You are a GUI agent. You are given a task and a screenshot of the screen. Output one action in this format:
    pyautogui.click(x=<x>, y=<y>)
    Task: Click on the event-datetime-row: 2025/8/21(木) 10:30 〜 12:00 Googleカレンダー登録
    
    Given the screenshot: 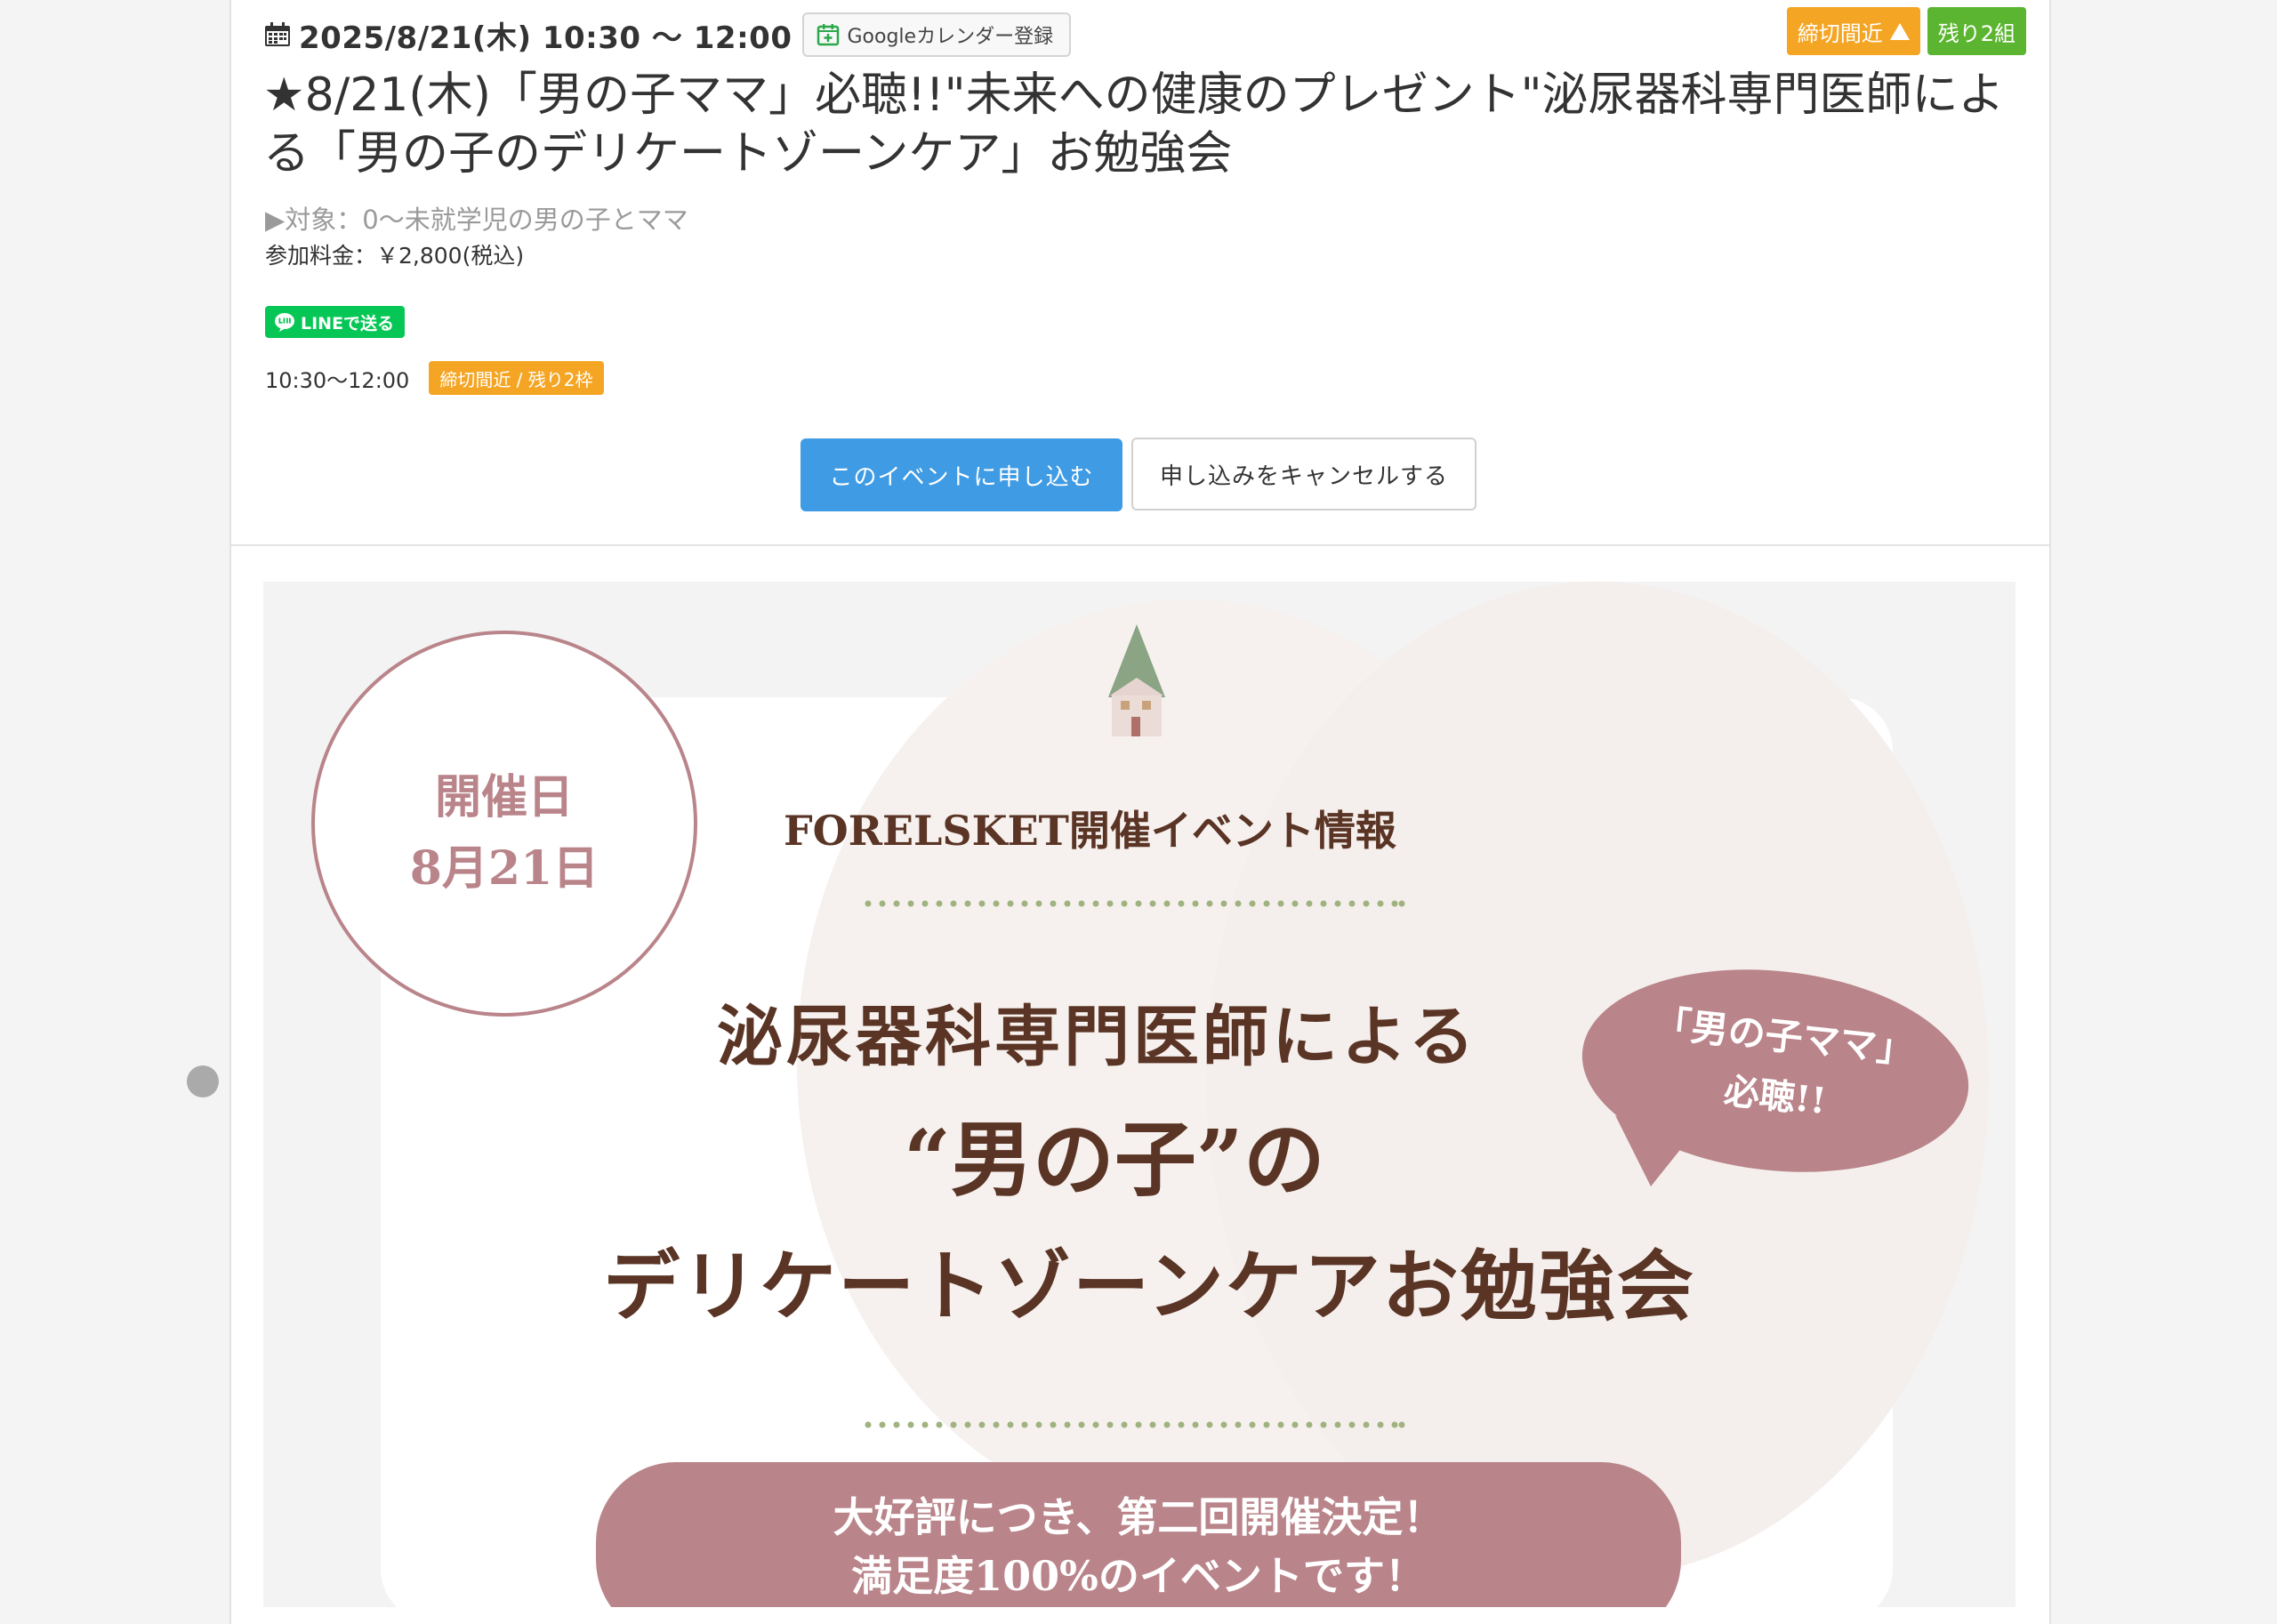 What is the action you would take?
    pyautogui.click(x=667, y=34)
    